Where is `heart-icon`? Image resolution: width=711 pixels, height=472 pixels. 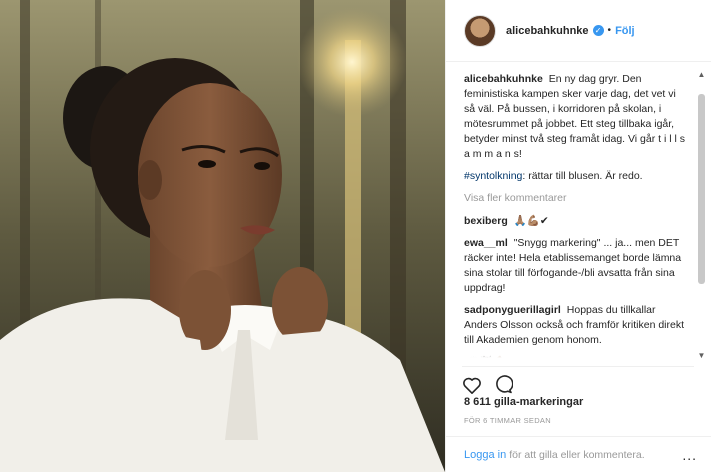
heart-icon is located at coordinates (472, 385).